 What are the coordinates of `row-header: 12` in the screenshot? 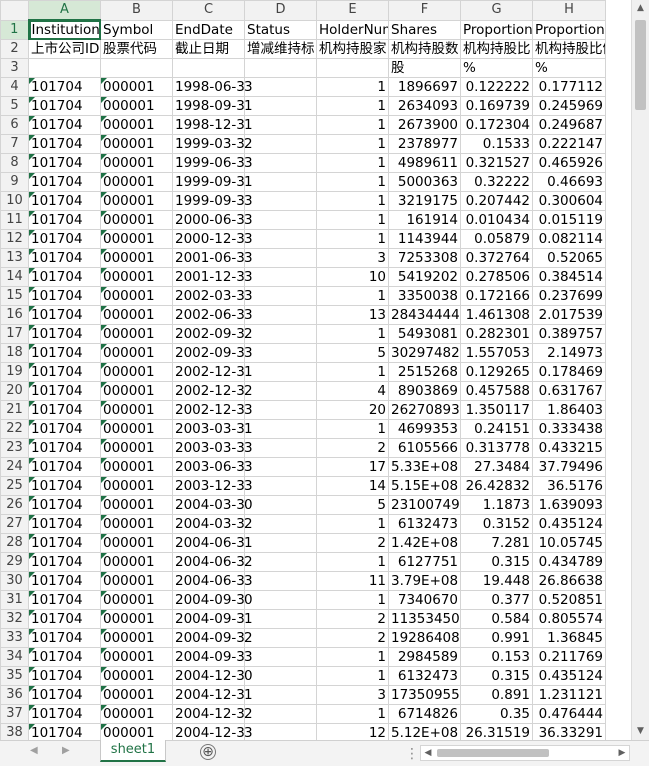 It's located at (14, 239).